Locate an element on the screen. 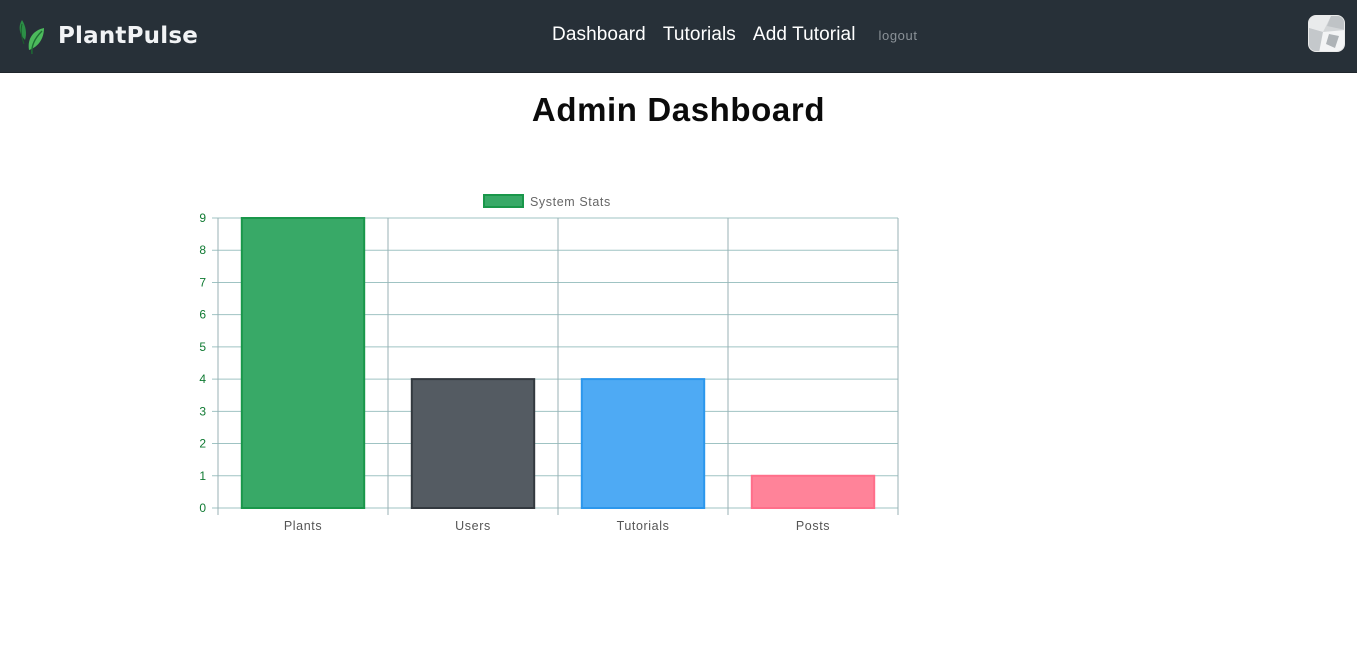  bar-posts is located at coordinates (813, 491).